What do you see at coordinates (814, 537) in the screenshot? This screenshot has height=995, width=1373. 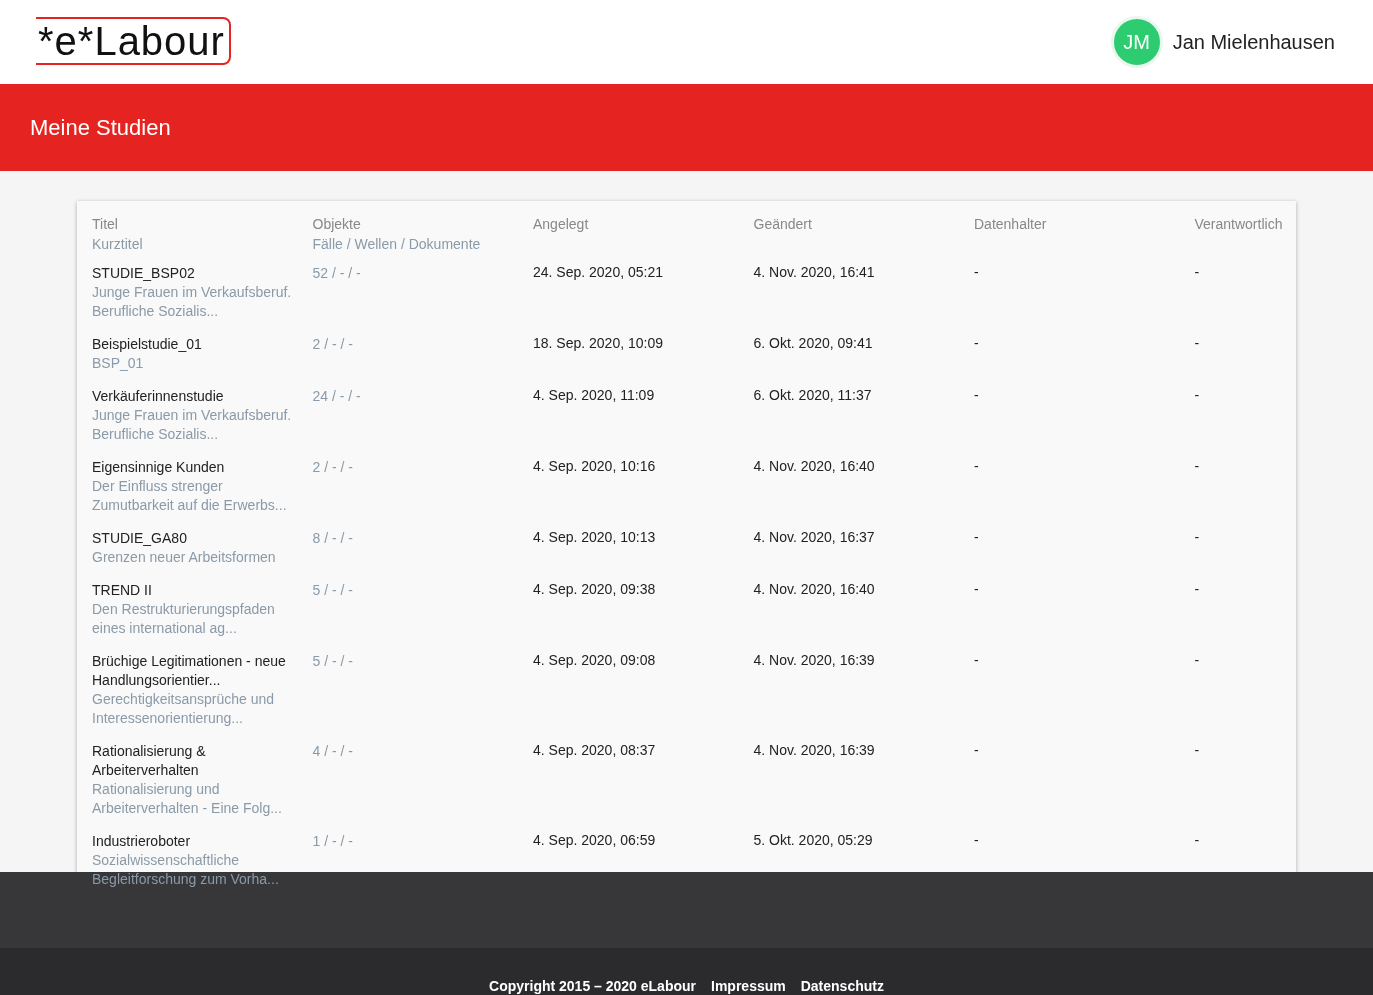 I see `changed-date: 4. Nov. 2020, 16:37` at bounding box center [814, 537].